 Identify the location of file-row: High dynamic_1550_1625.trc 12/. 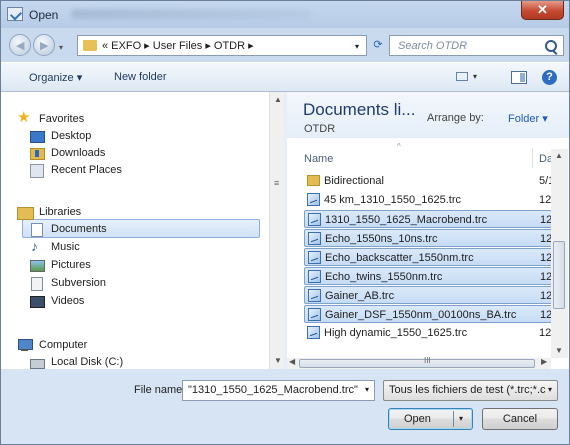
(429, 333).